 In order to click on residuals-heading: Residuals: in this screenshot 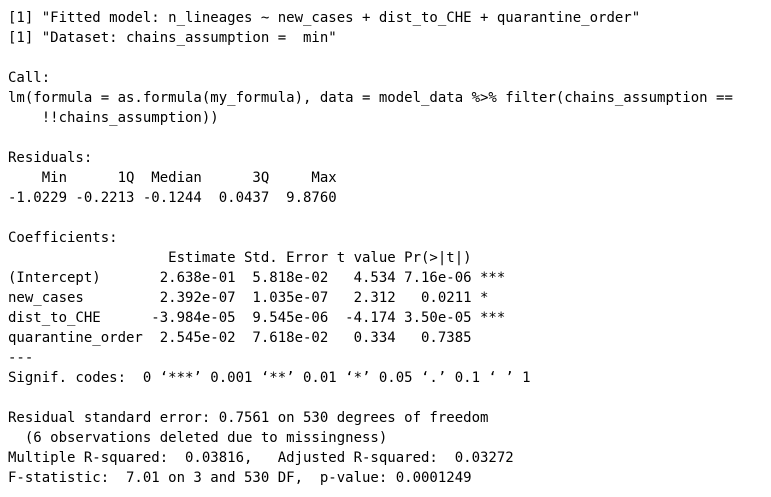, I will do `click(50, 158)`.